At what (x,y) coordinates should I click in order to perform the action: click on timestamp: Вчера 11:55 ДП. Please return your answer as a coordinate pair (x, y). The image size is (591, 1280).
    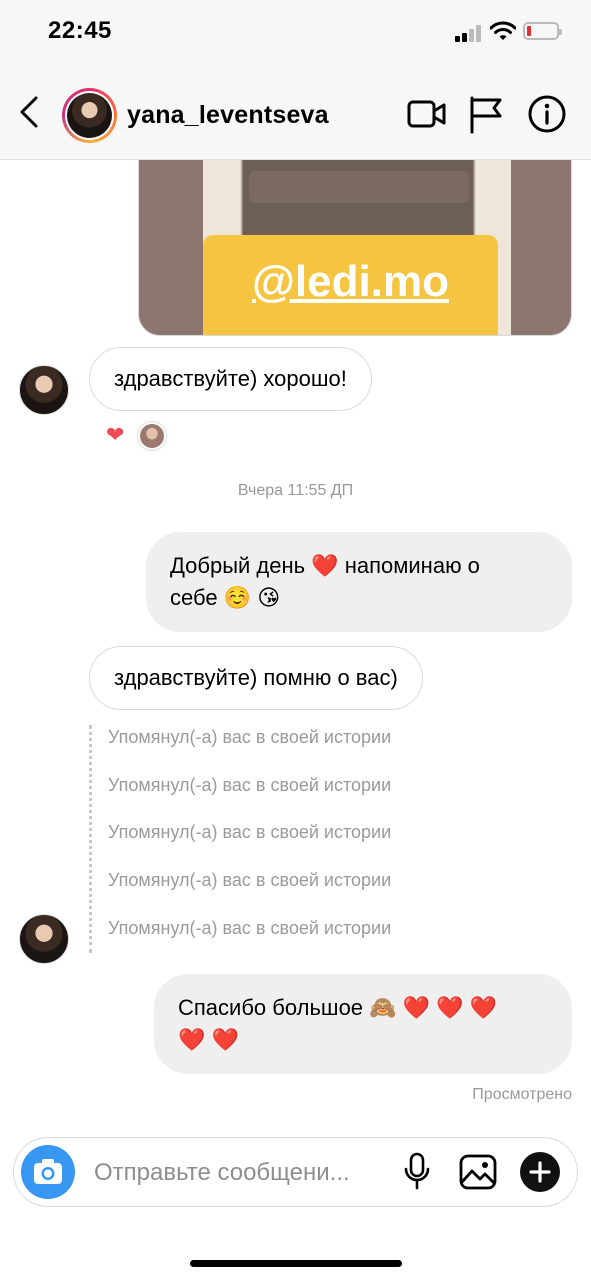
    Looking at the image, I should click on (295, 490).